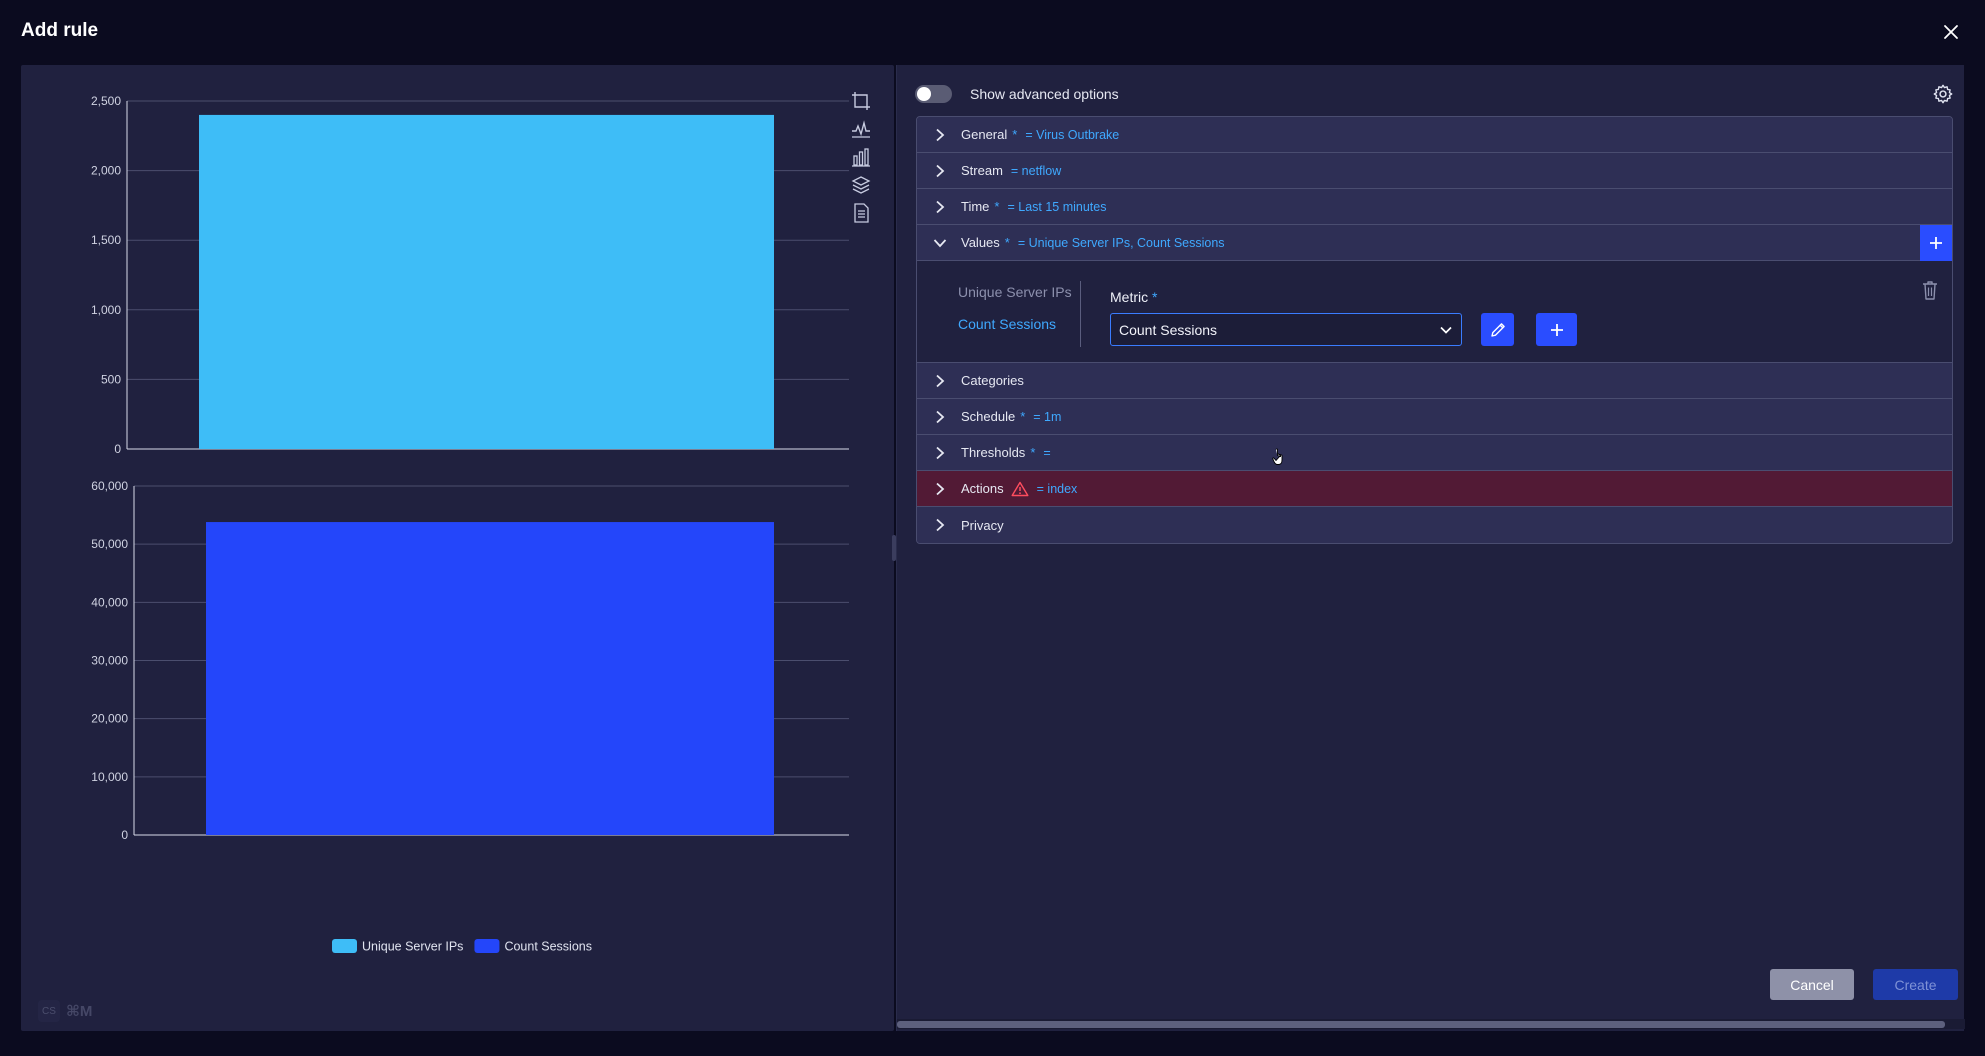 This screenshot has width=1985, height=1056. Describe the element at coordinates (992, 32) in the screenshot. I see `modal-header: Add rule` at that location.